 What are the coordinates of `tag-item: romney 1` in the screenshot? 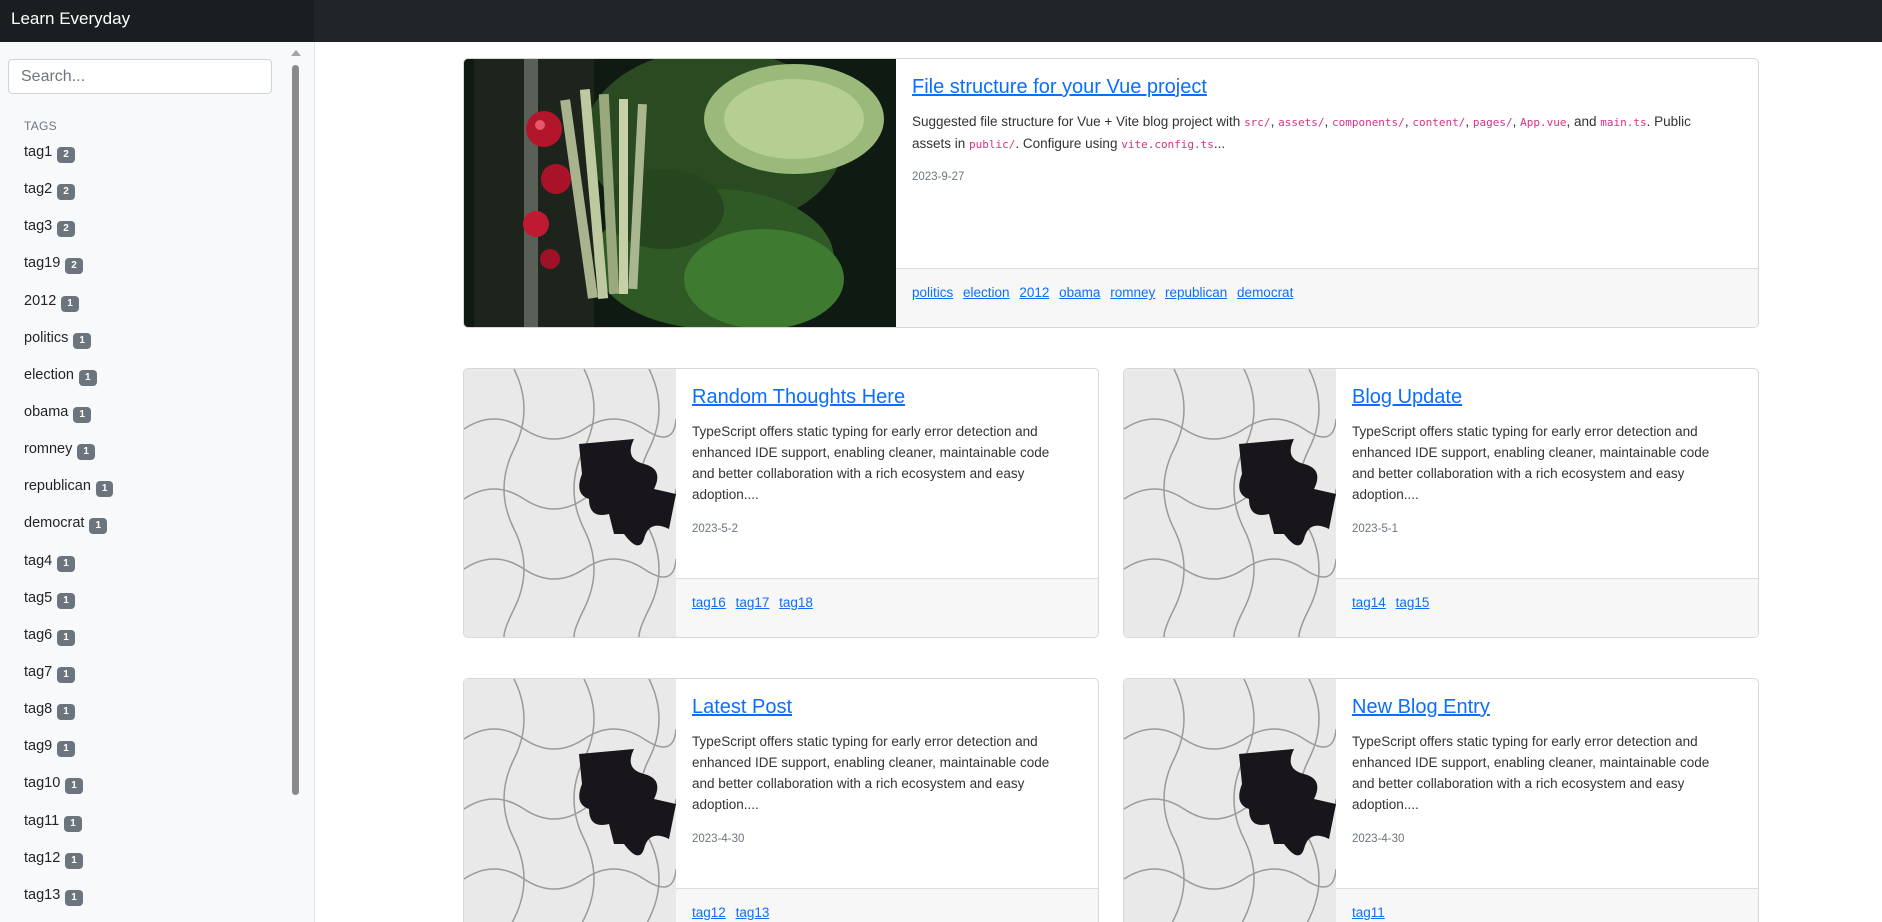 It's located at (68, 459).